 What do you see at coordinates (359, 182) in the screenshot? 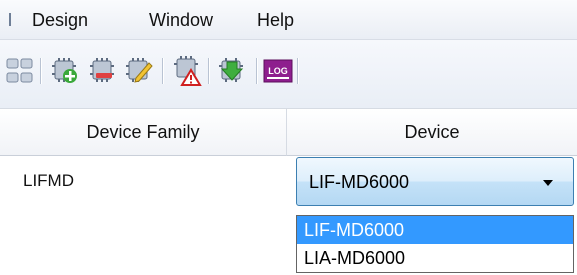
I see `device-combobox-value: LIF-MD6000` at bounding box center [359, 182].